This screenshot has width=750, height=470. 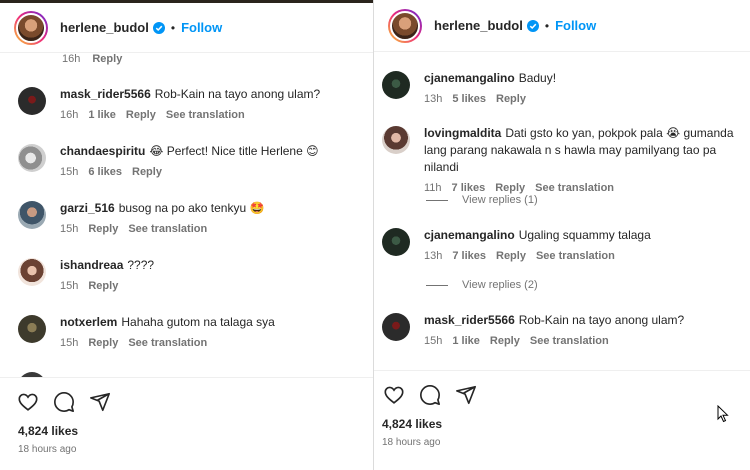 I want to click on comment-username: chandaespiritu, so click(x=102, y=151).